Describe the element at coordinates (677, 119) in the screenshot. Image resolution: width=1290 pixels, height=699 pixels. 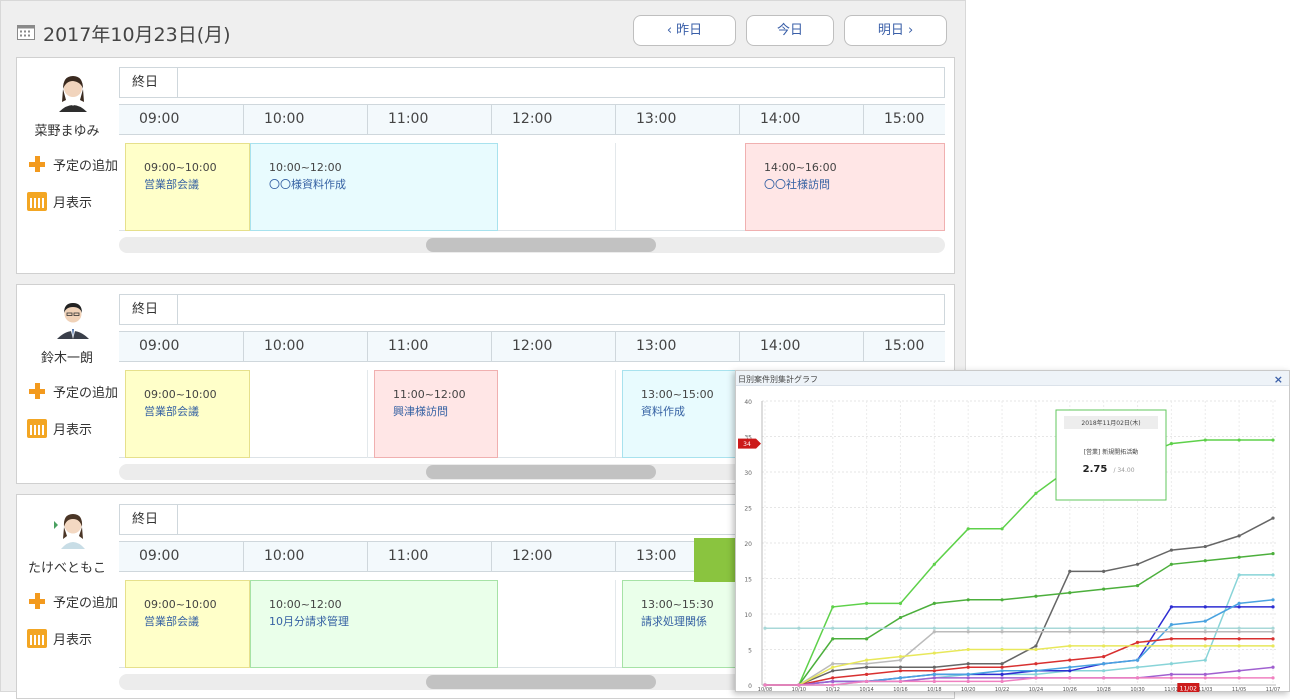
I see `time-label: 13:00` at that location.